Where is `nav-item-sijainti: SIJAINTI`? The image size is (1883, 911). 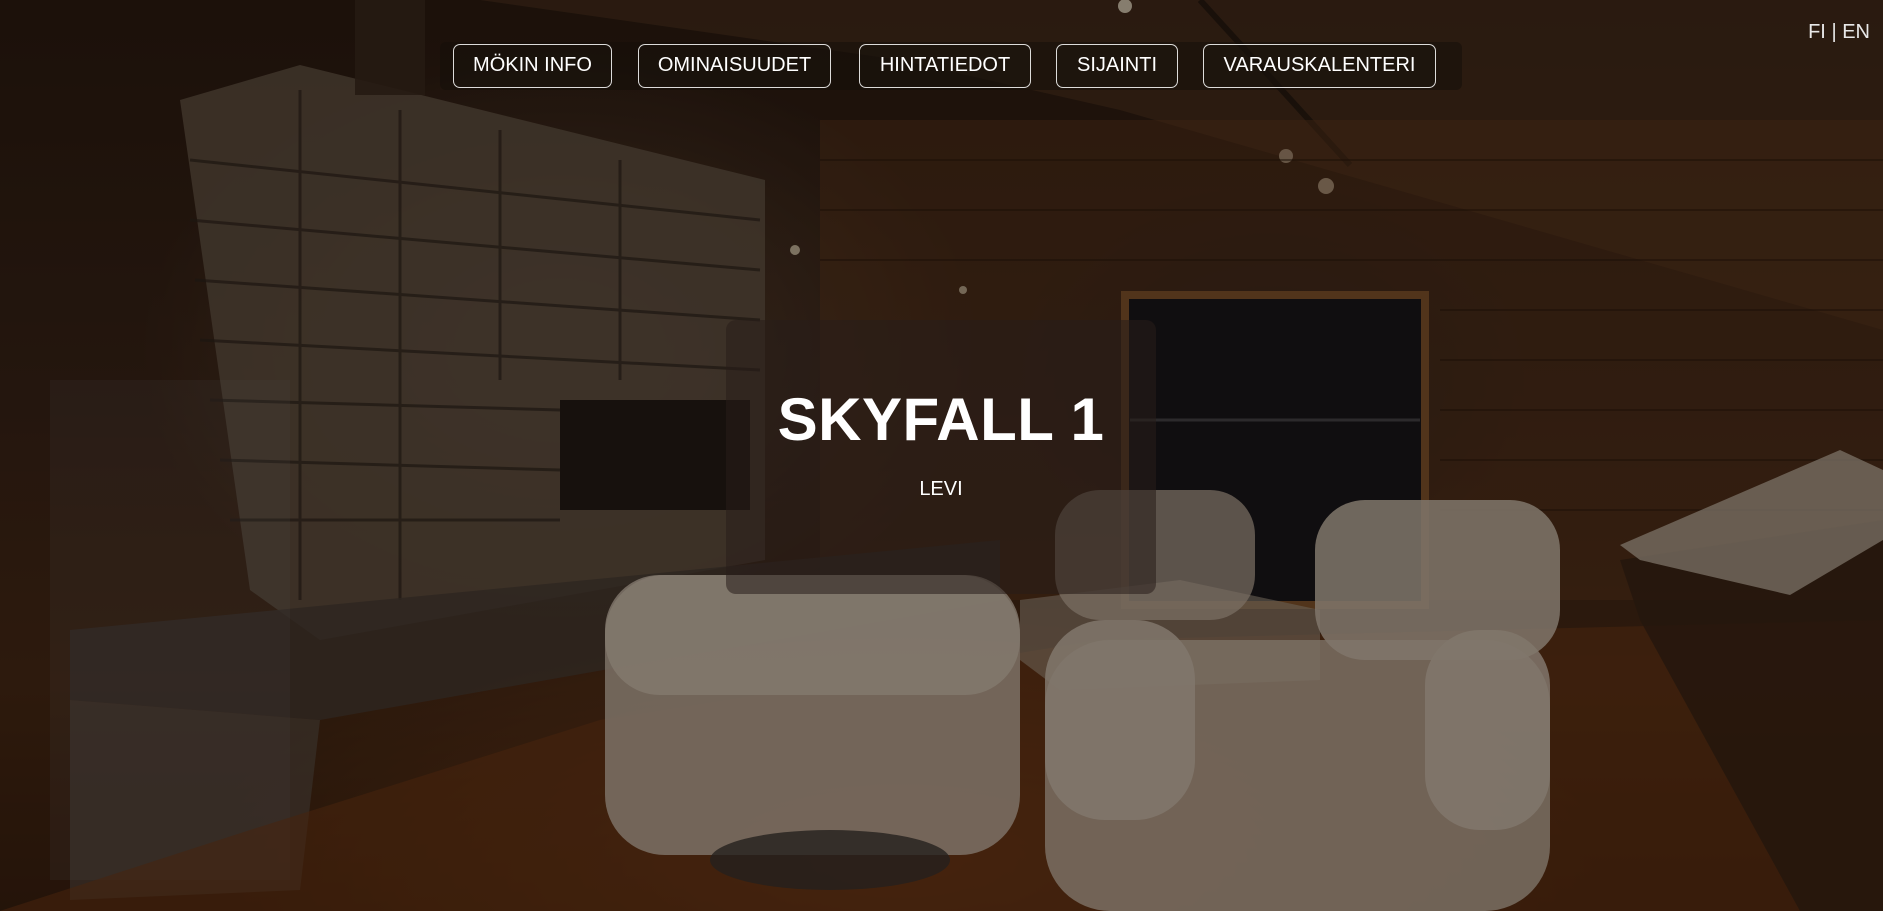 nav-item-sijainti: SIJAINTI is located at coordinates (1117, 66).